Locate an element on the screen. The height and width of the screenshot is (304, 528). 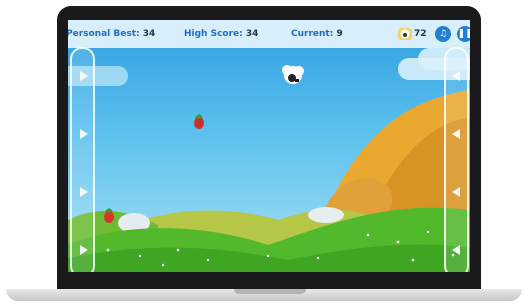
current-score: Current: 9 is located at coordinates (317, 34).